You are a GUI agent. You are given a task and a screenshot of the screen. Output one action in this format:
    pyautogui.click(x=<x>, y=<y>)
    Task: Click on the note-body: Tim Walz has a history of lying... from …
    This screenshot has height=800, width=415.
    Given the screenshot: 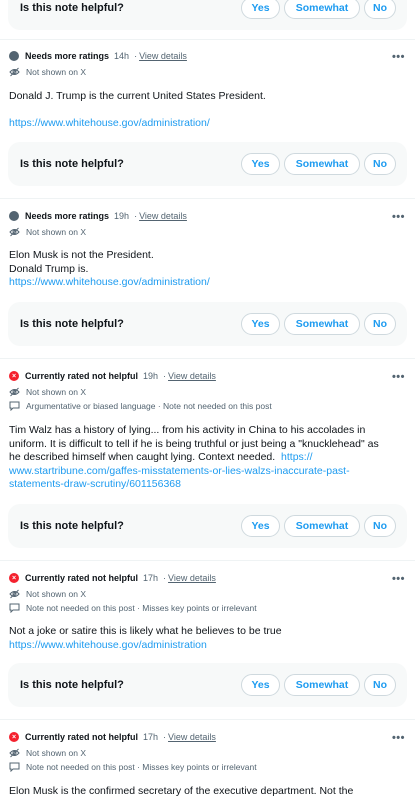 What is the action you would take?
    pyautogui.click(x=206, y=458)
    